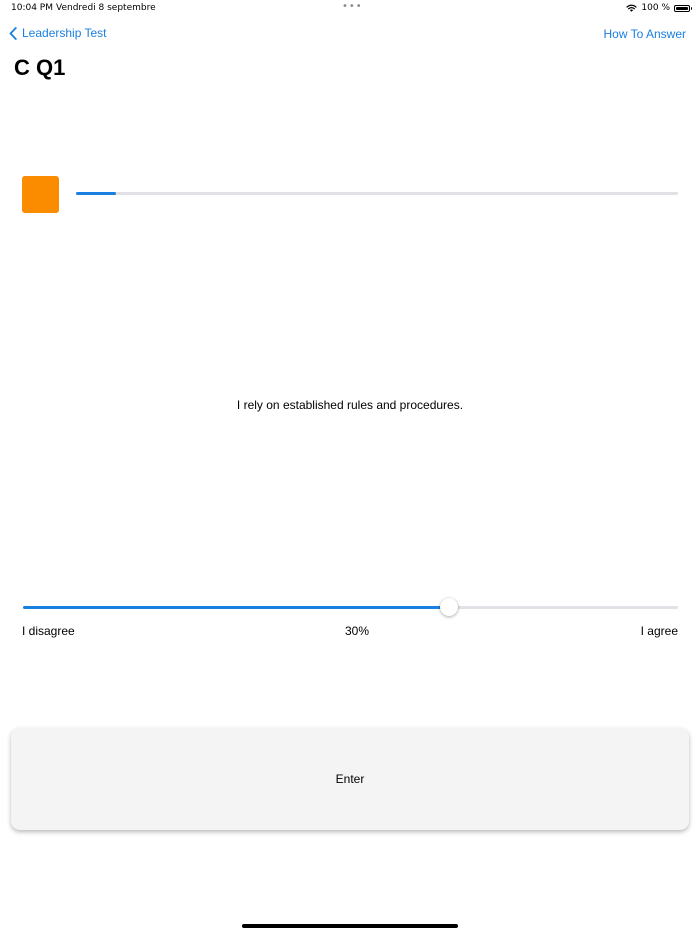  I want to click on chevron-left-icon, so click(15, 33).